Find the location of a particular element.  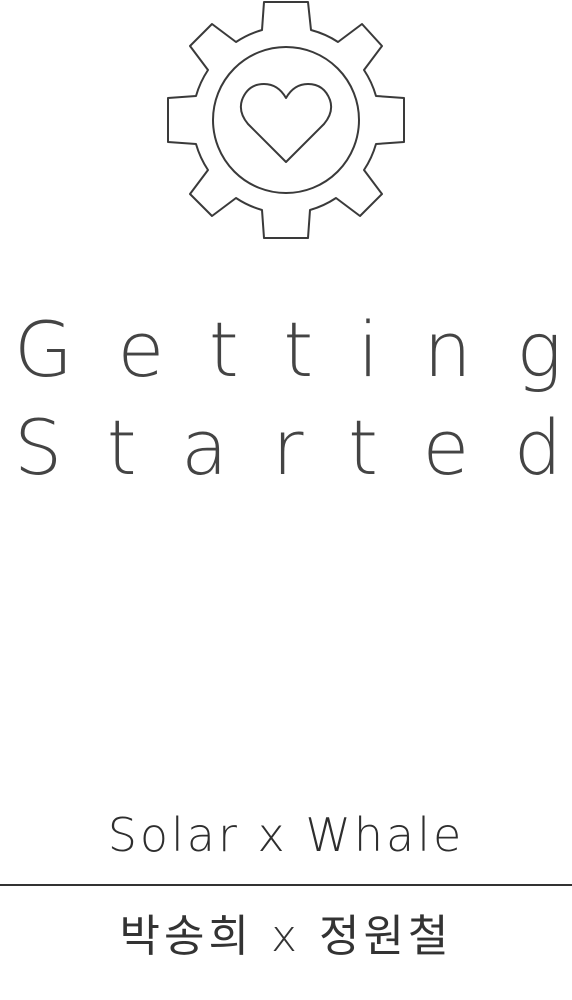

title-letter: g is located at coordinates (539, 349).